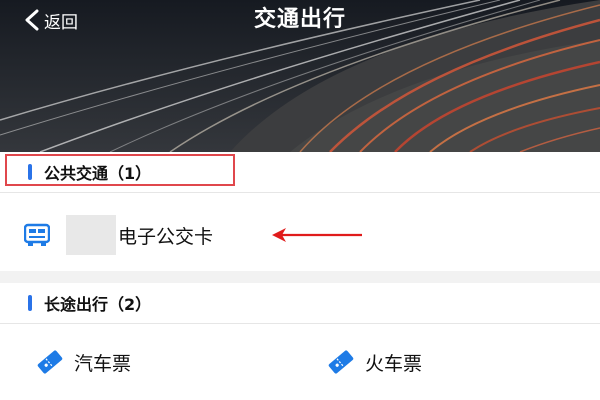 This screenshot has width=600, height=400. I want to click on list-item-e-bus-card: 电子公交卡, so click(118, 235).